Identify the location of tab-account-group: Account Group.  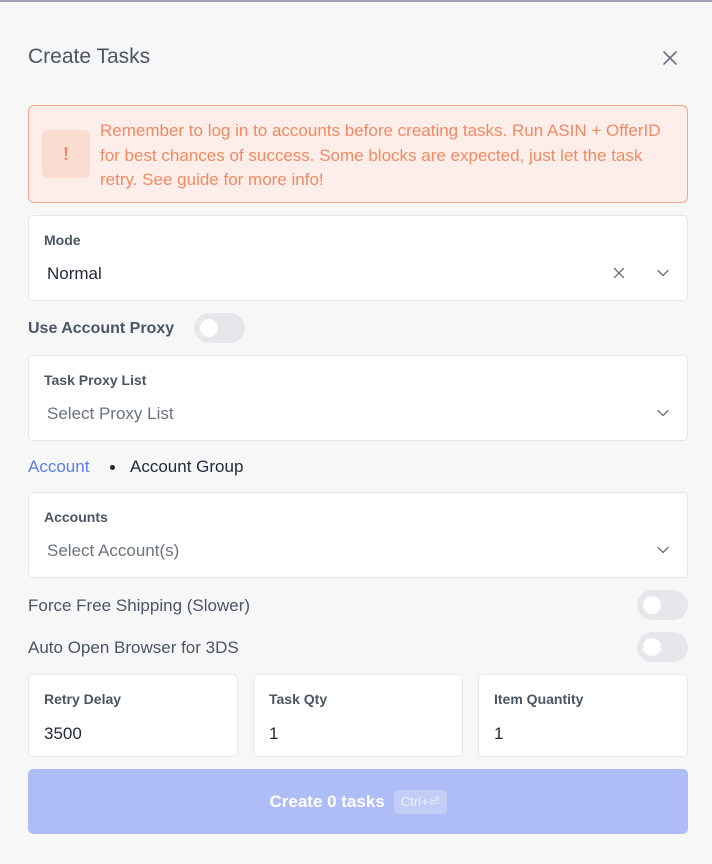
(186, 467).